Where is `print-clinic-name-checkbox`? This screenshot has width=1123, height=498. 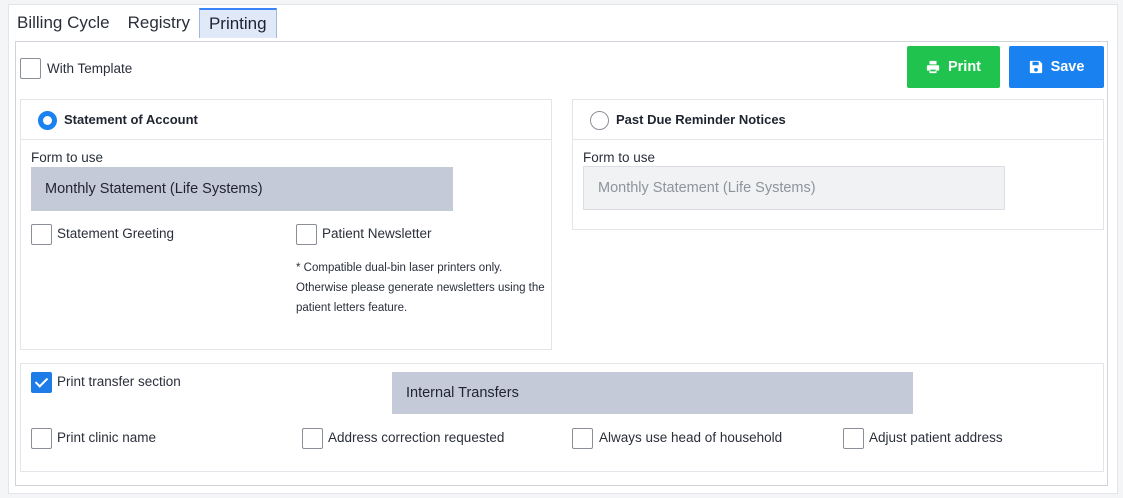
print-clinic-name-checkbox is located at coordinates (41, 438).